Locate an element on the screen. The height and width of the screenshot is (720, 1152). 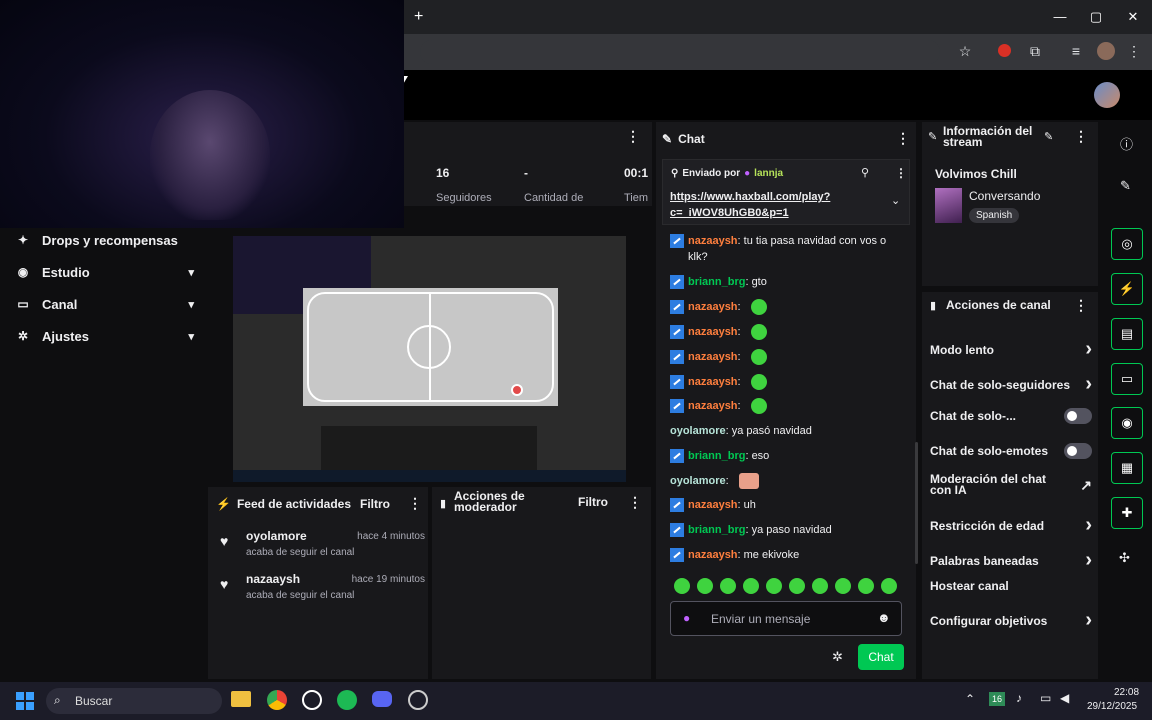
channel-action-item: Modo lento › is located at coordinates (1011, 349).